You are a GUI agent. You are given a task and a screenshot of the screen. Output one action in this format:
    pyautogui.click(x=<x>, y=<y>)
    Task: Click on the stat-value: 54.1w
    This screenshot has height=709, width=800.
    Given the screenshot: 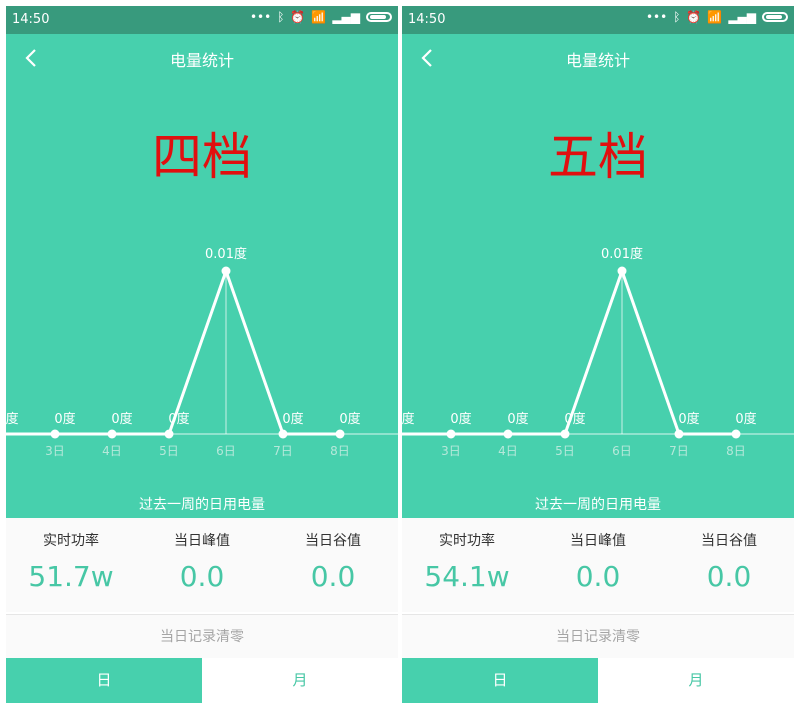 What is the action you would take?
    pyautogui.click(x=467, y=576)
    